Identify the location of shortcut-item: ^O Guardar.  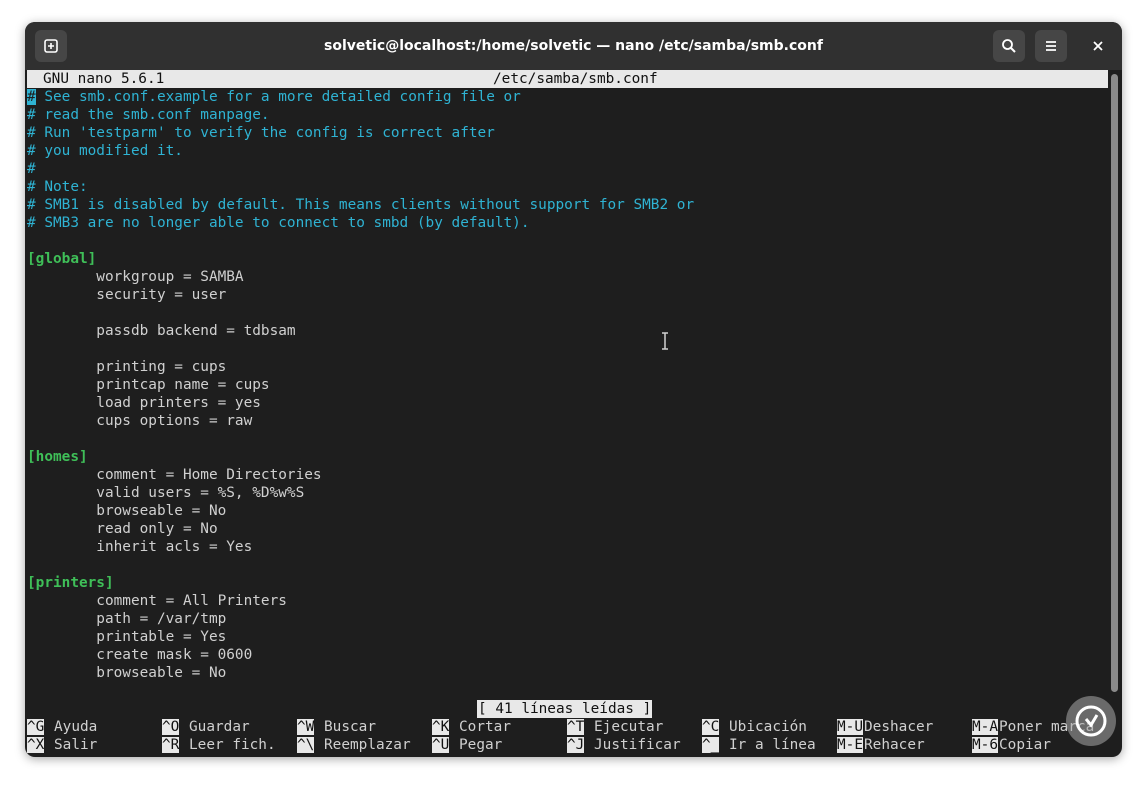
(206, 727).